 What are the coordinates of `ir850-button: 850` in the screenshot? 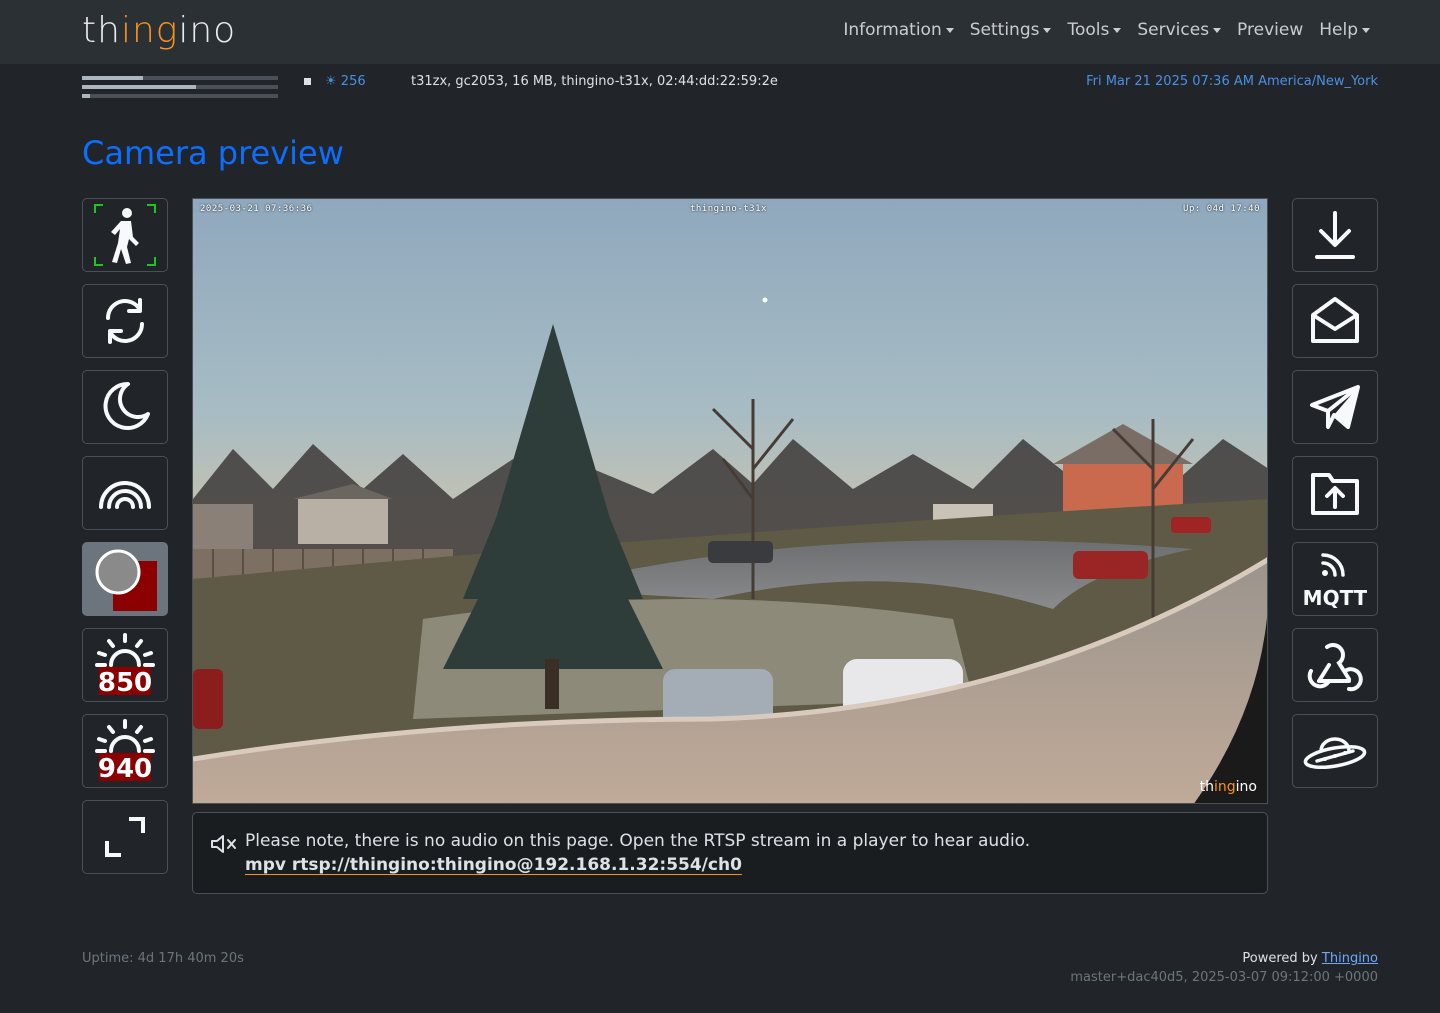 It's located at (125, 665).